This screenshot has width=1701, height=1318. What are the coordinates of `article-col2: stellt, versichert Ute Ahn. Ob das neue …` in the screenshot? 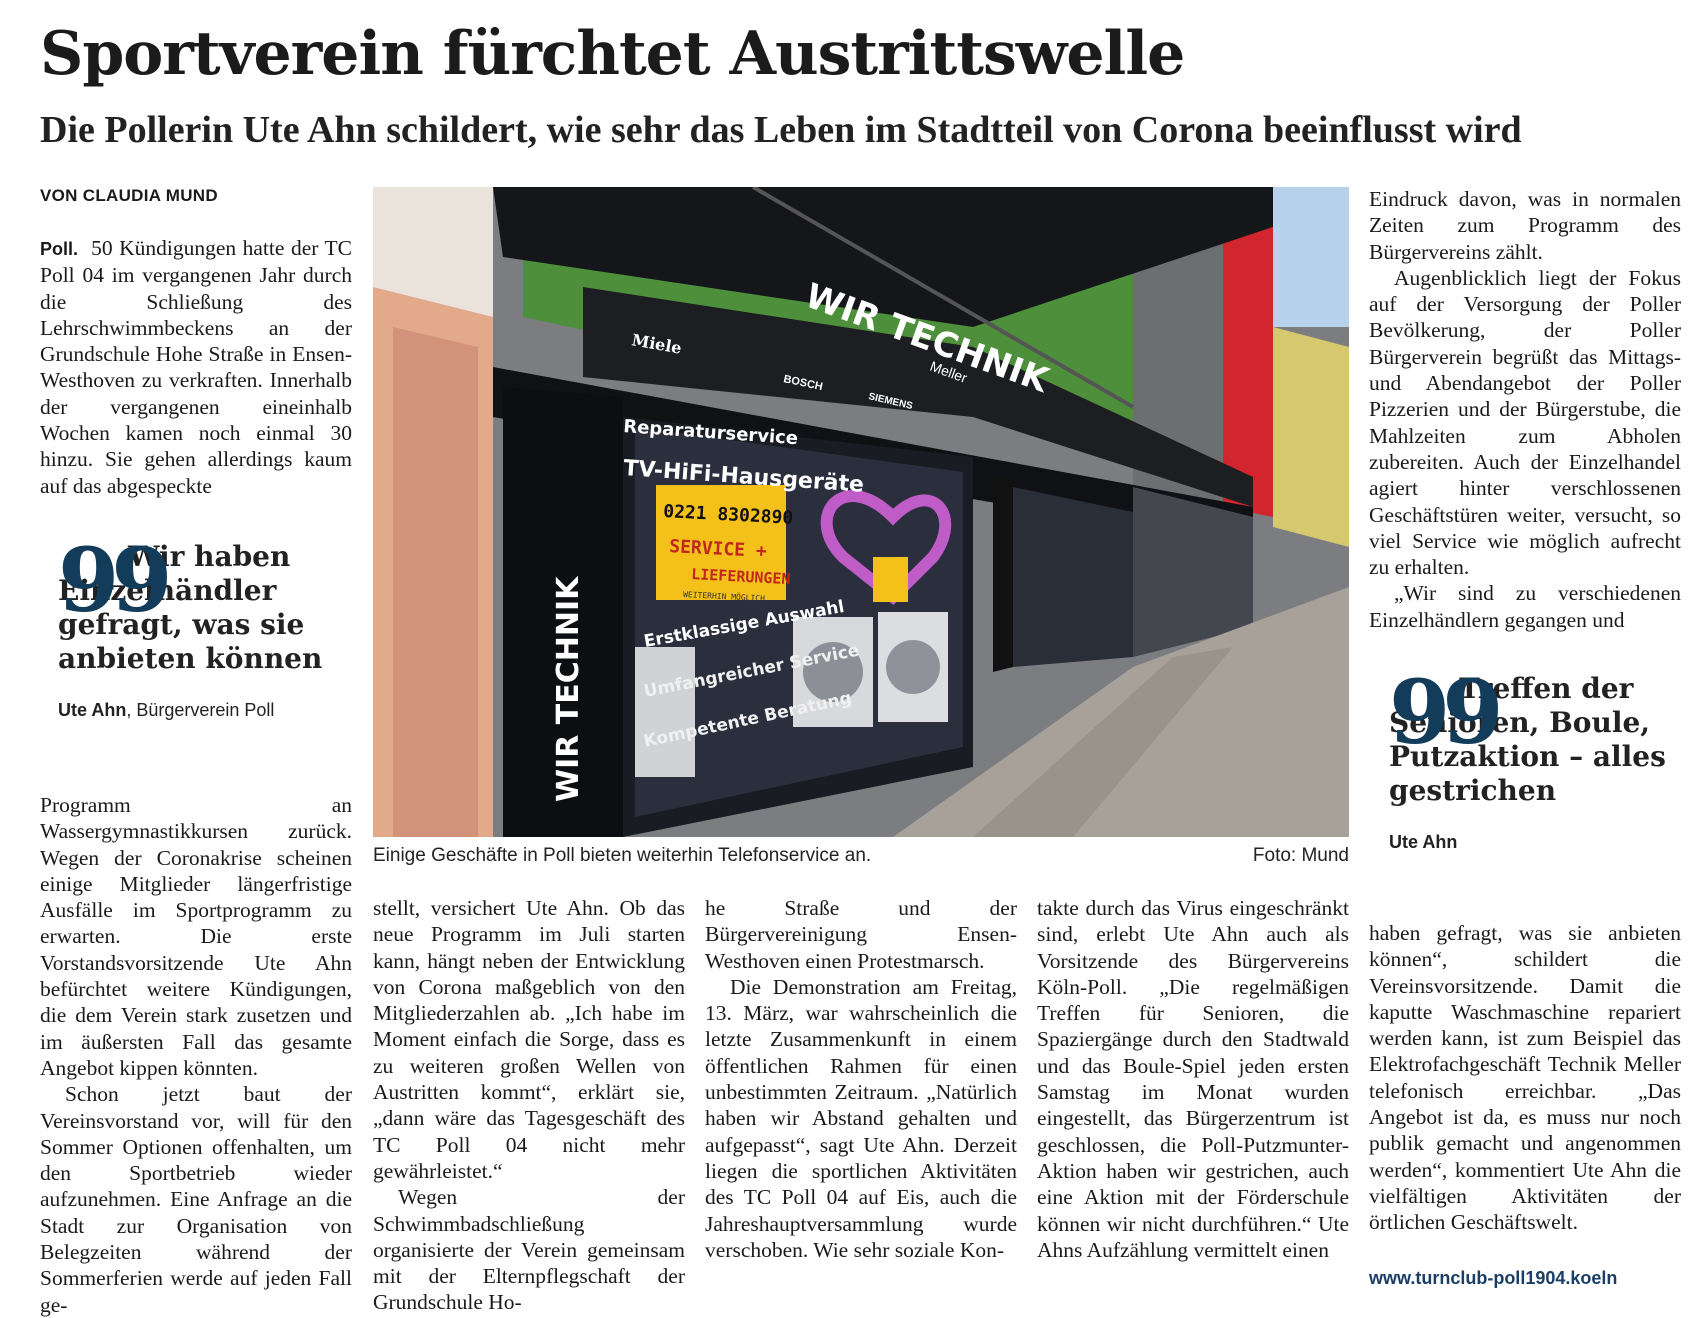 It's located at (529, 1105).